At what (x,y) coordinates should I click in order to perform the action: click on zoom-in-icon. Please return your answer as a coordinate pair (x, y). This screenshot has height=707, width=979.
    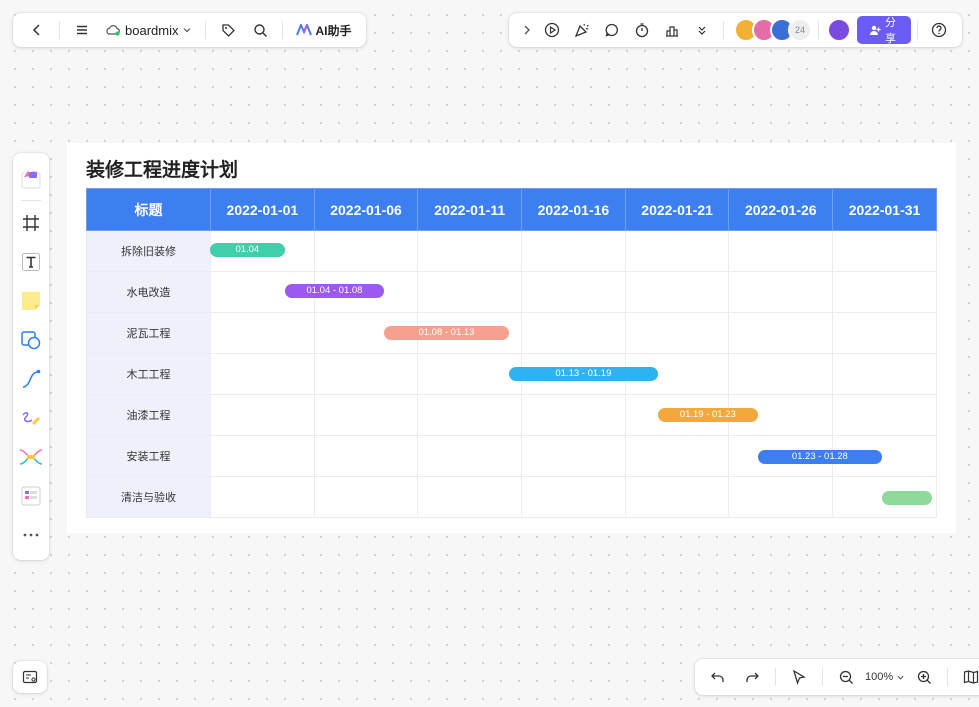
    Looking at the image, I should click on (924, 677).